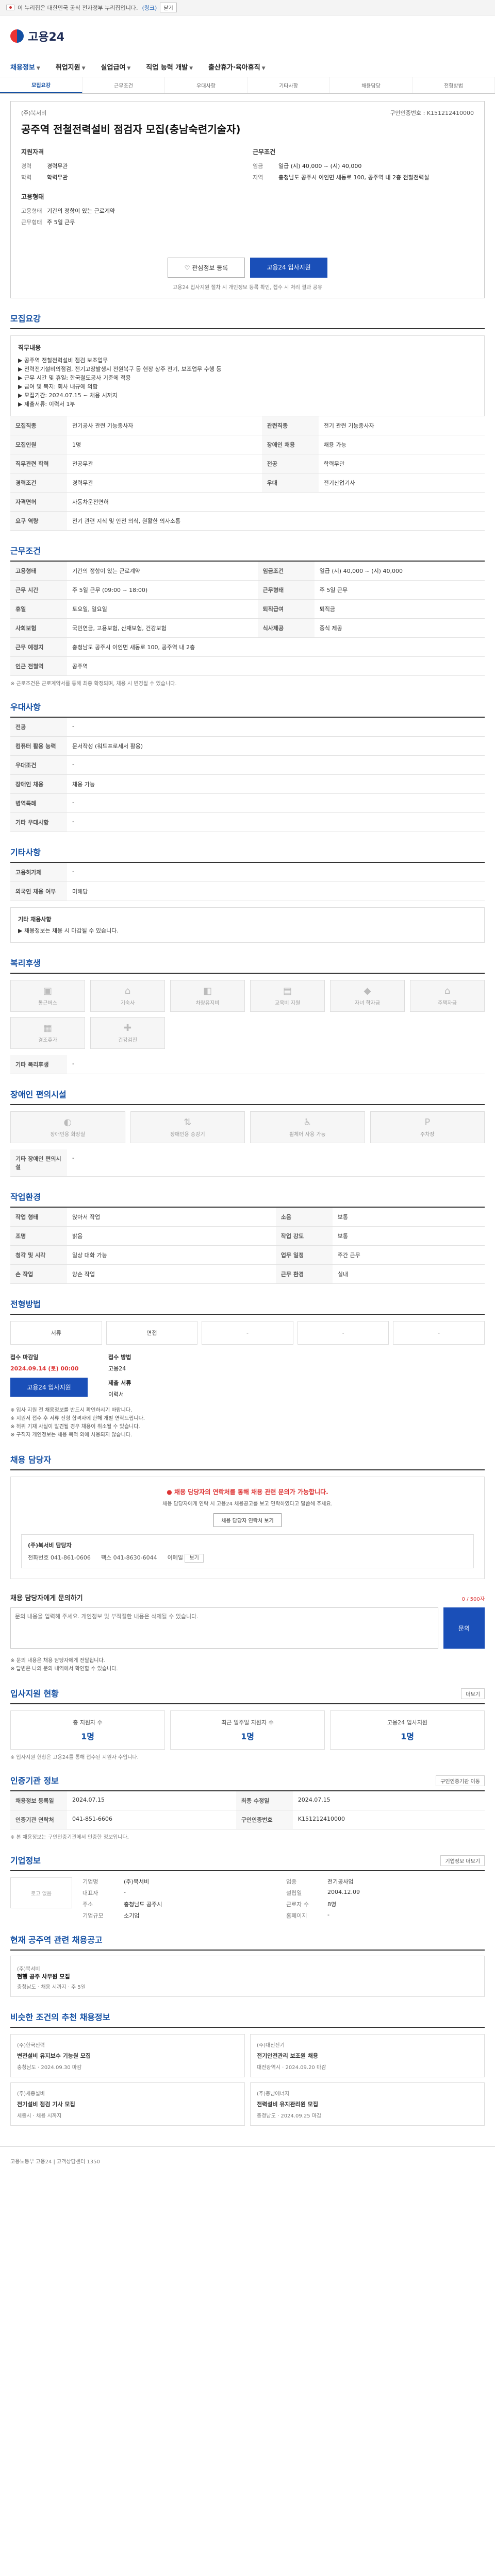 The width and height of the screenshot is (495, 2576). I want to click on process-steps: 서류 면접 - - -, so click(247, 1333).